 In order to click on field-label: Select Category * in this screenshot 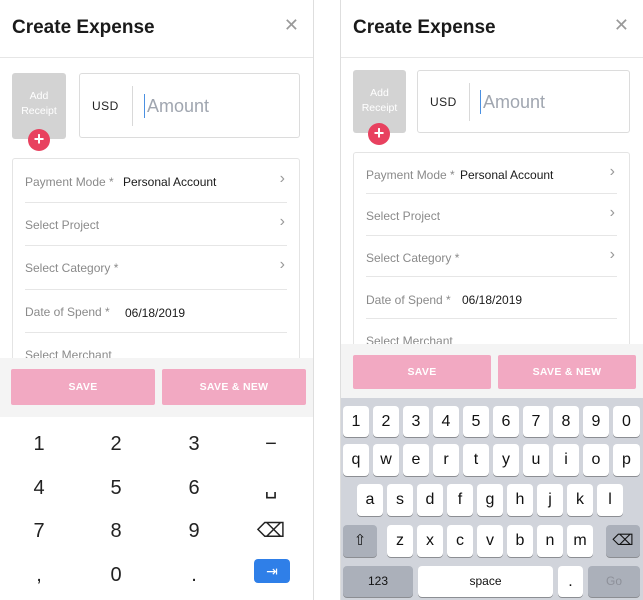, I will do `click(413, 258)`.